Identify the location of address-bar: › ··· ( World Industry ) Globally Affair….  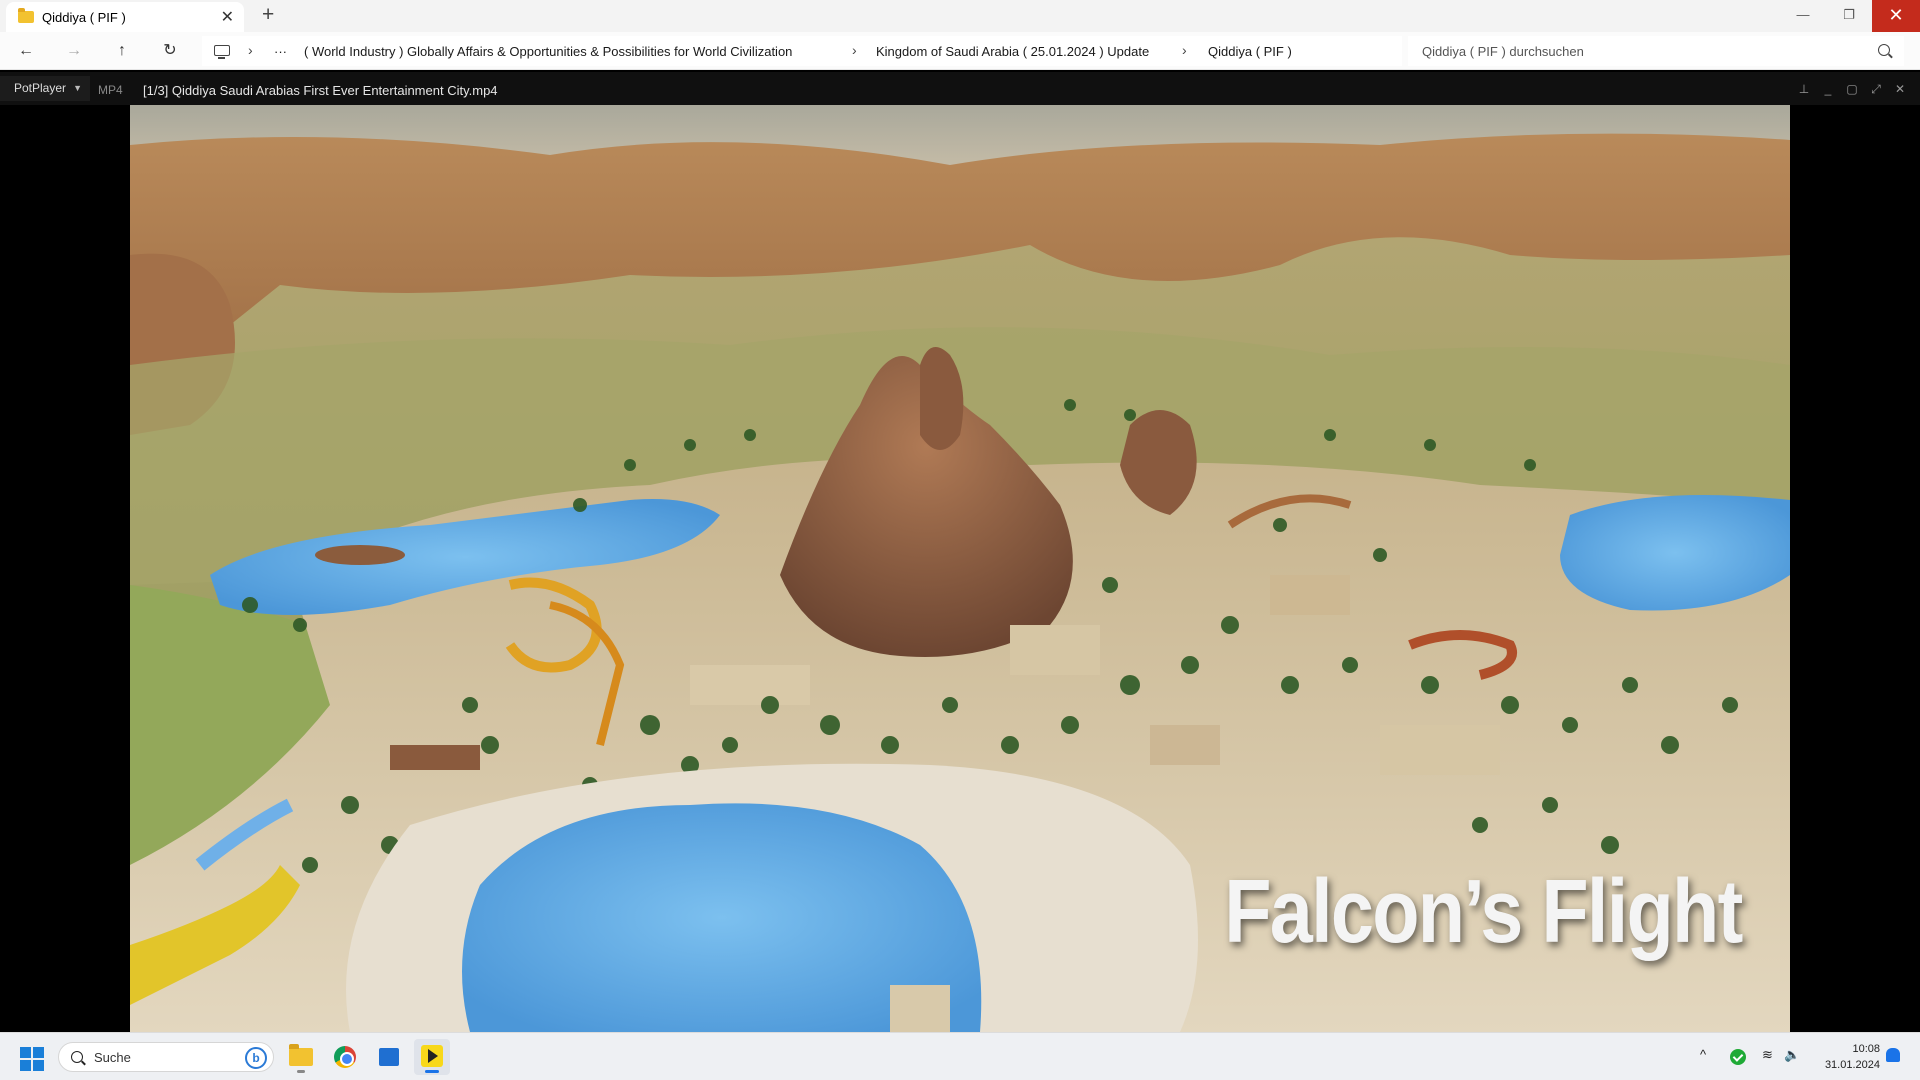
(802, 51).